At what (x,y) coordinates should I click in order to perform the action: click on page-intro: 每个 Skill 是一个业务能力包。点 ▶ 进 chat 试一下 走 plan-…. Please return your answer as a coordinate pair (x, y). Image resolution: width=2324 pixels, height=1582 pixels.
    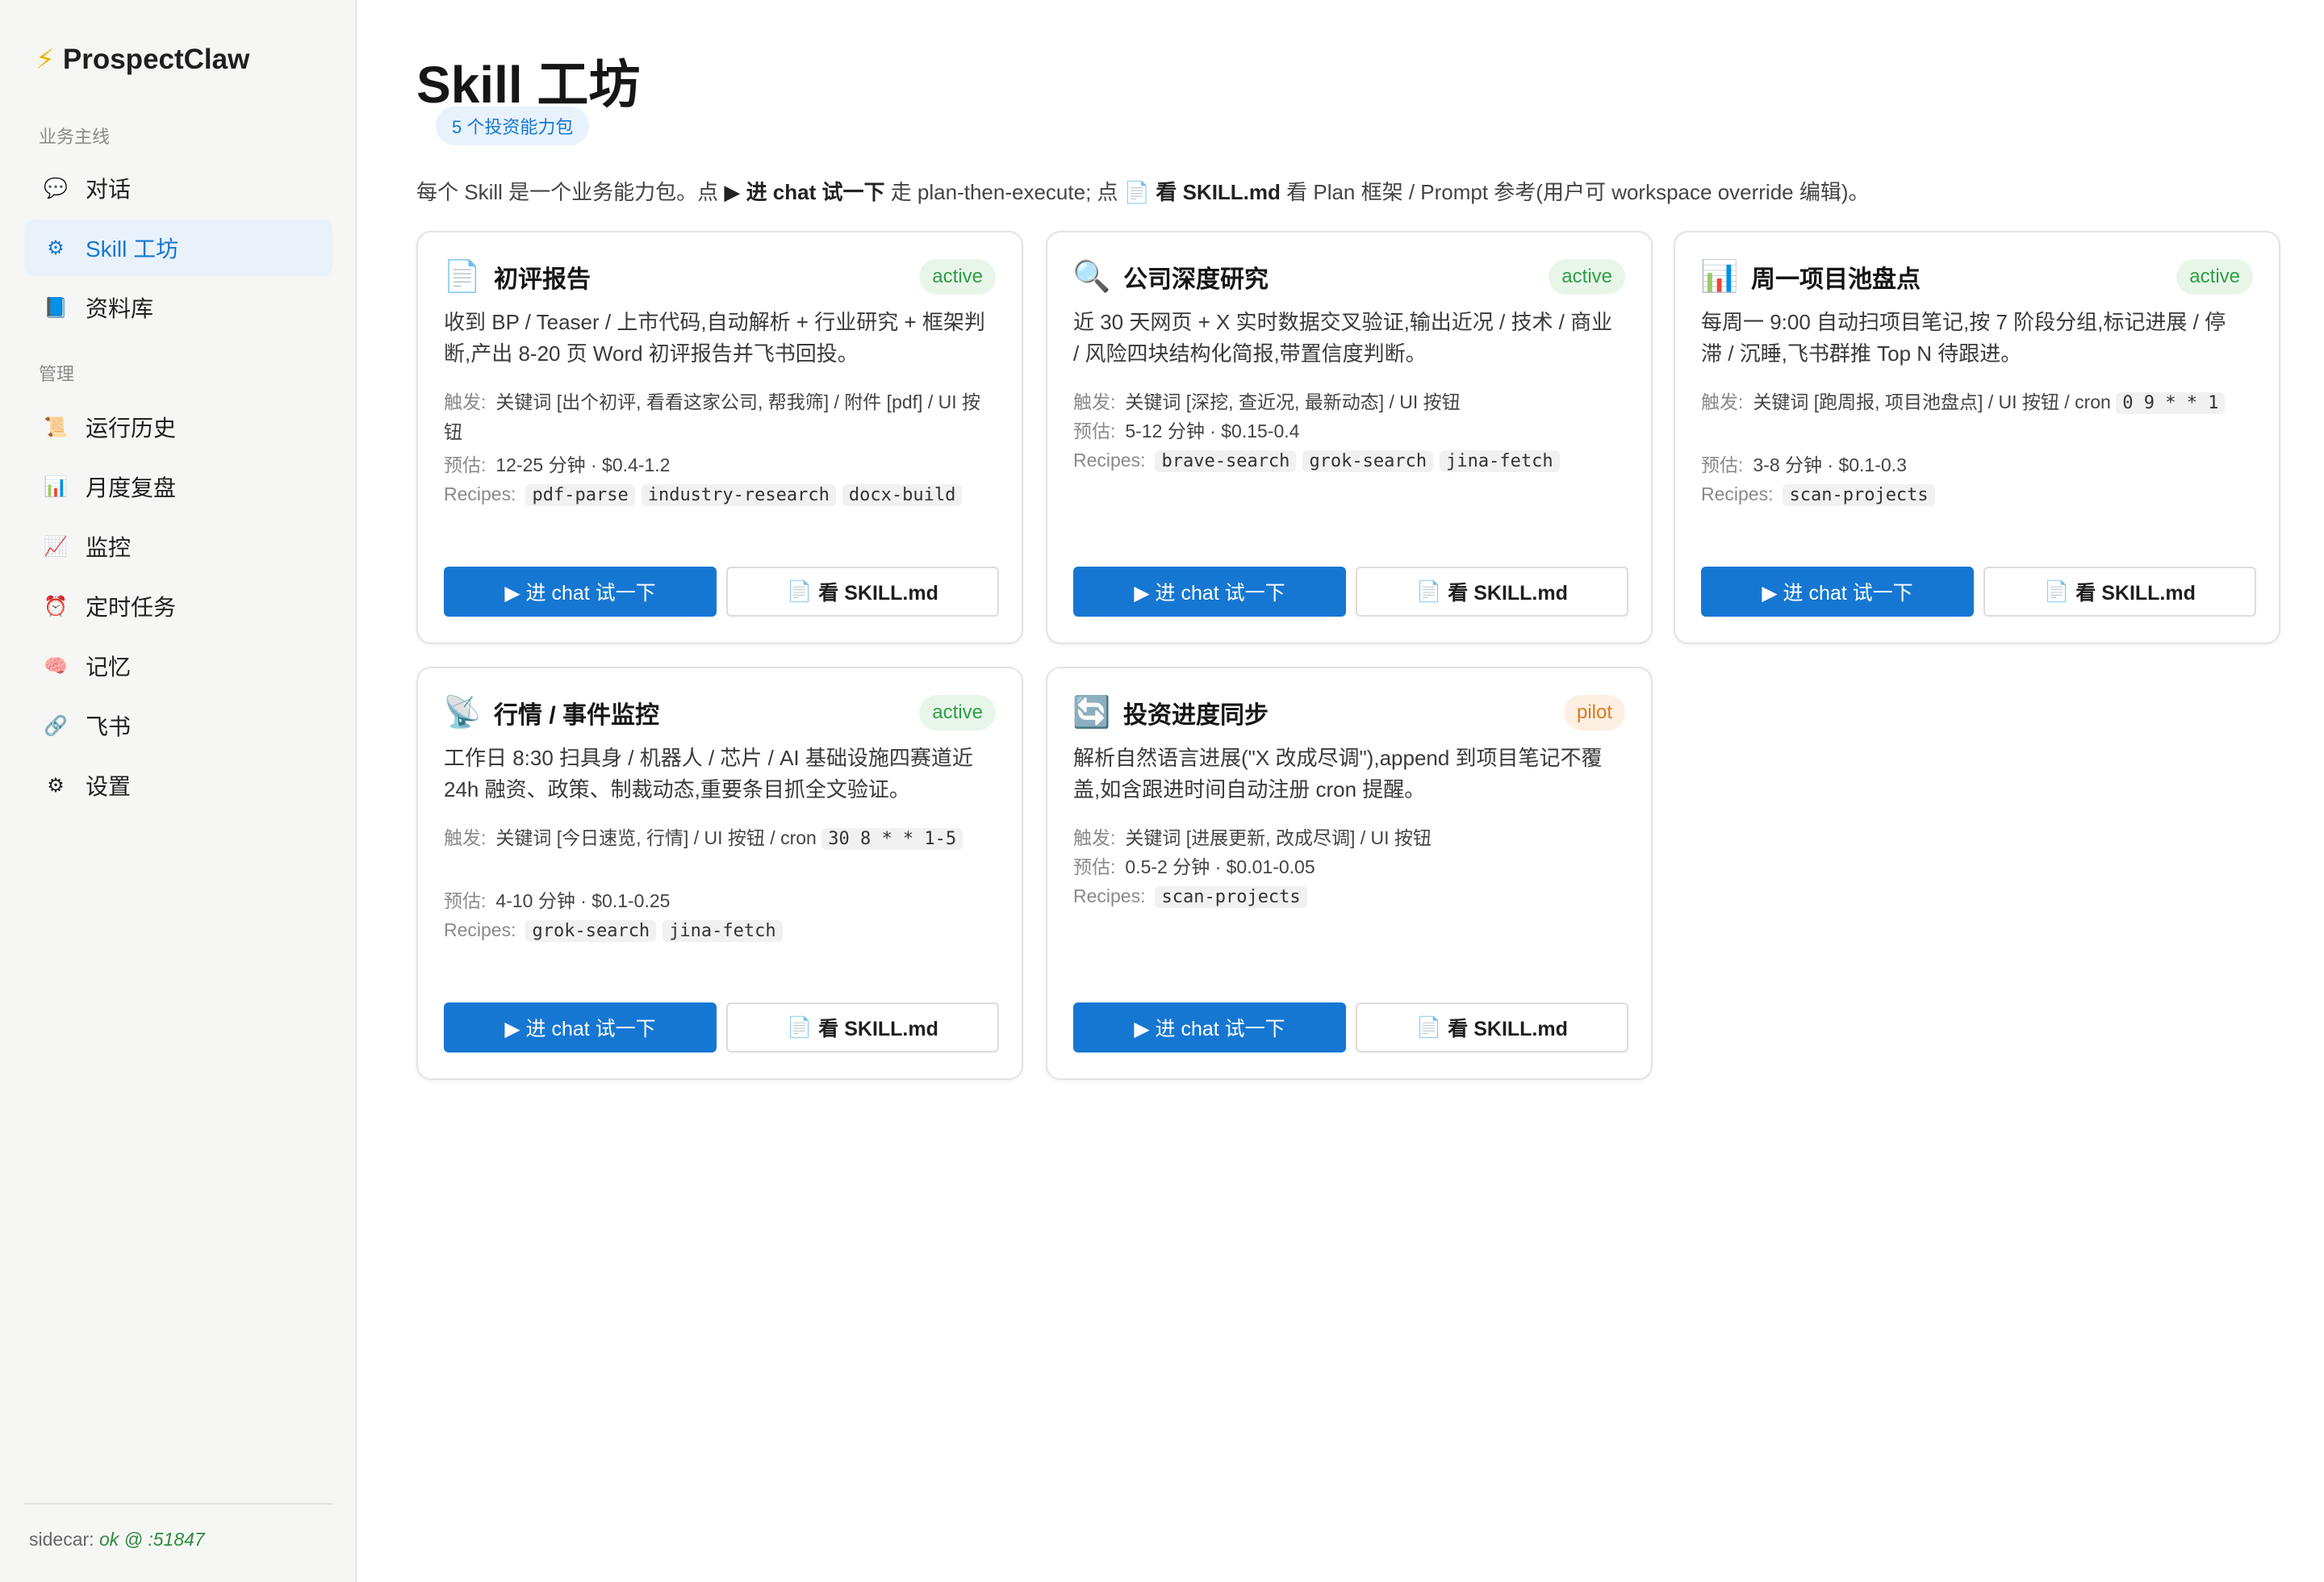
    Looking at the image, I should click on (1143, 191).